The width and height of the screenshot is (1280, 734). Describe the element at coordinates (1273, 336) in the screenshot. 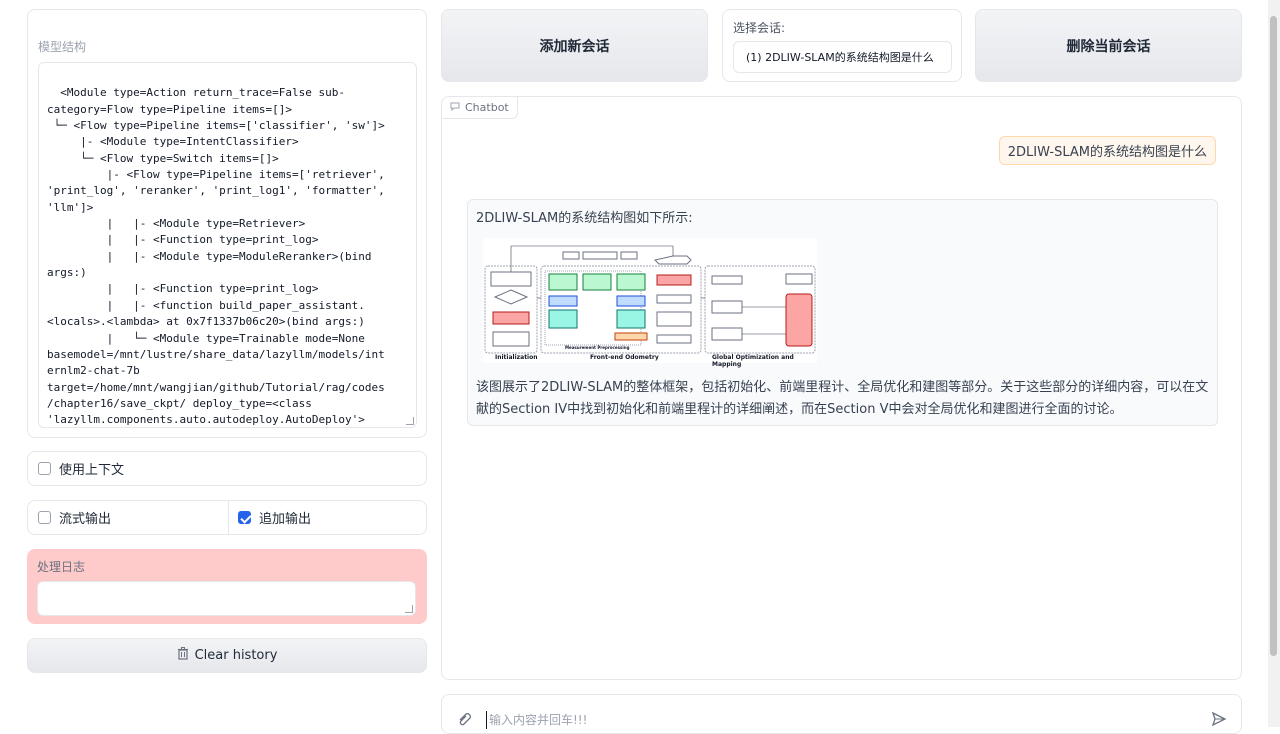

I see `page-scrollbar-thumb` at that location.